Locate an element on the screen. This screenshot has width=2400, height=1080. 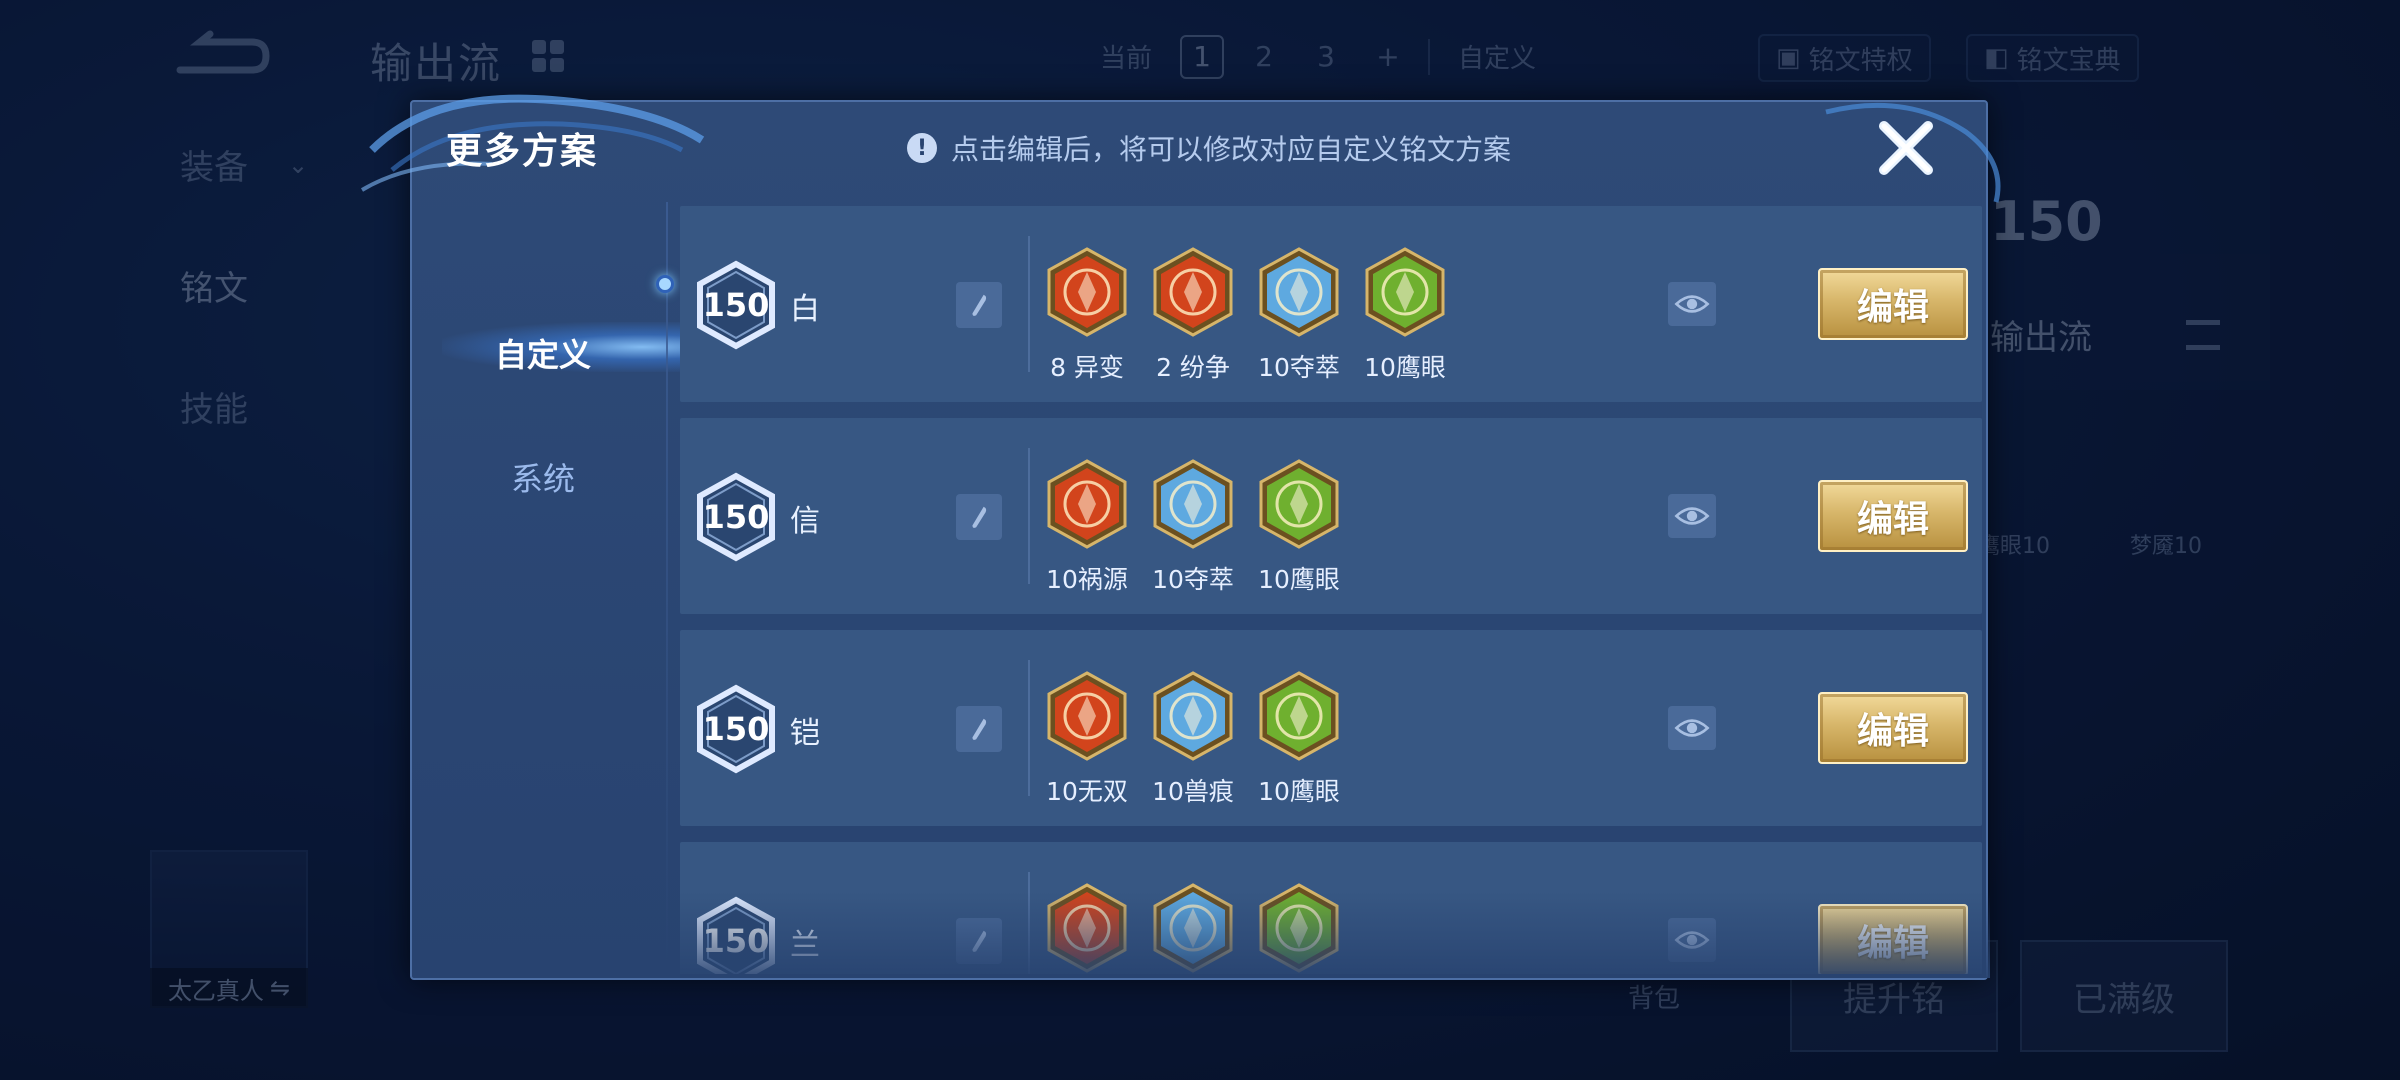
rune-slot: 8 异变 is located at coordinates (1087, 315).